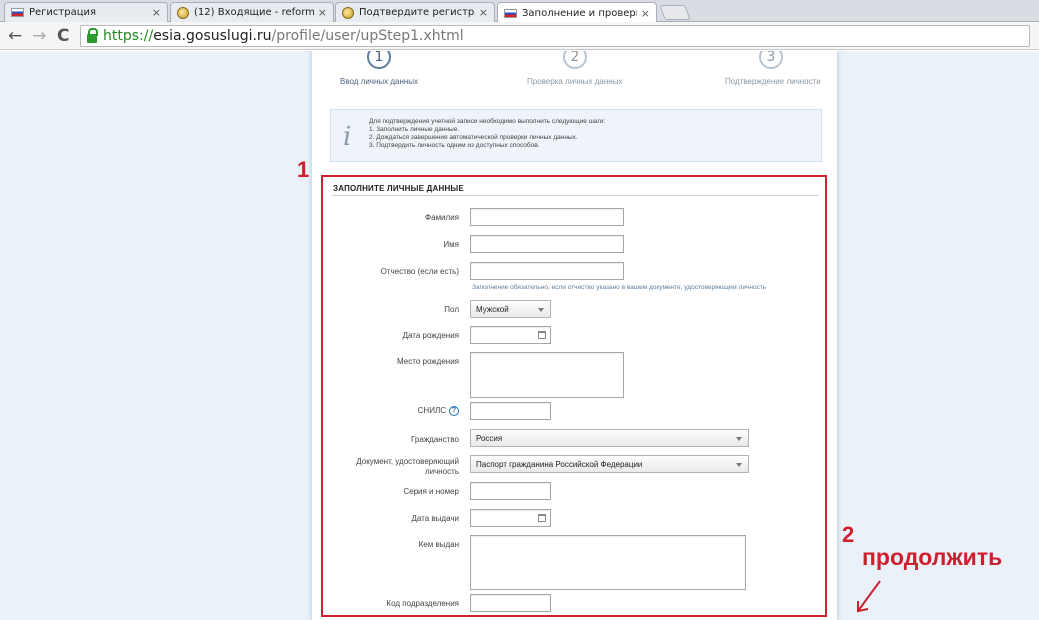 The image size is (1039, 620). Describe the element at coordinates (128, 36) in the screenshot. I see `url-scheme: https://` at that location.